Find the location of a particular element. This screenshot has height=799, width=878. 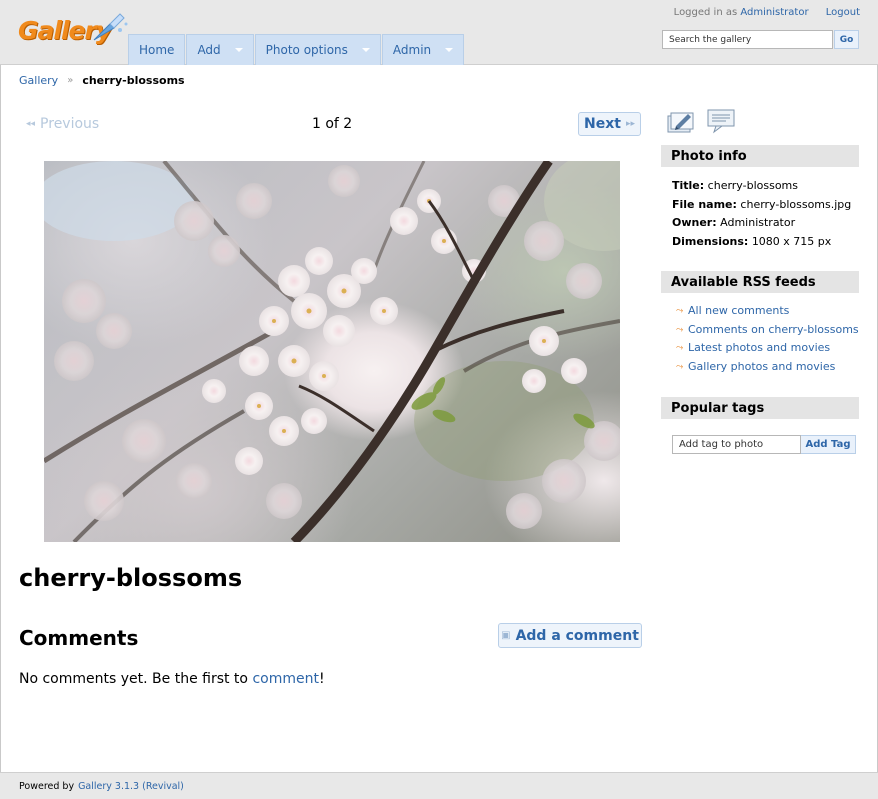

menu-admin: Admin is located at coordinates (423, 49).